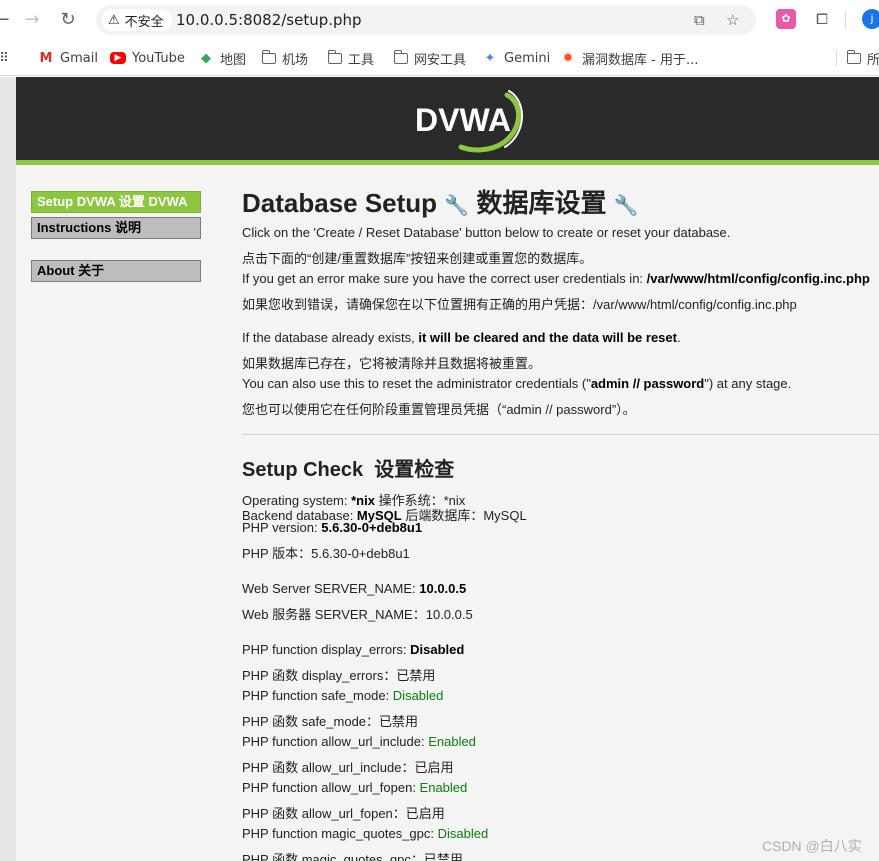 The height and width of the screenshot is (861, 879). What do you see at coordinates (560, 434) in the screenshot?
I see `section-divider` at bounding box center [560, 434].